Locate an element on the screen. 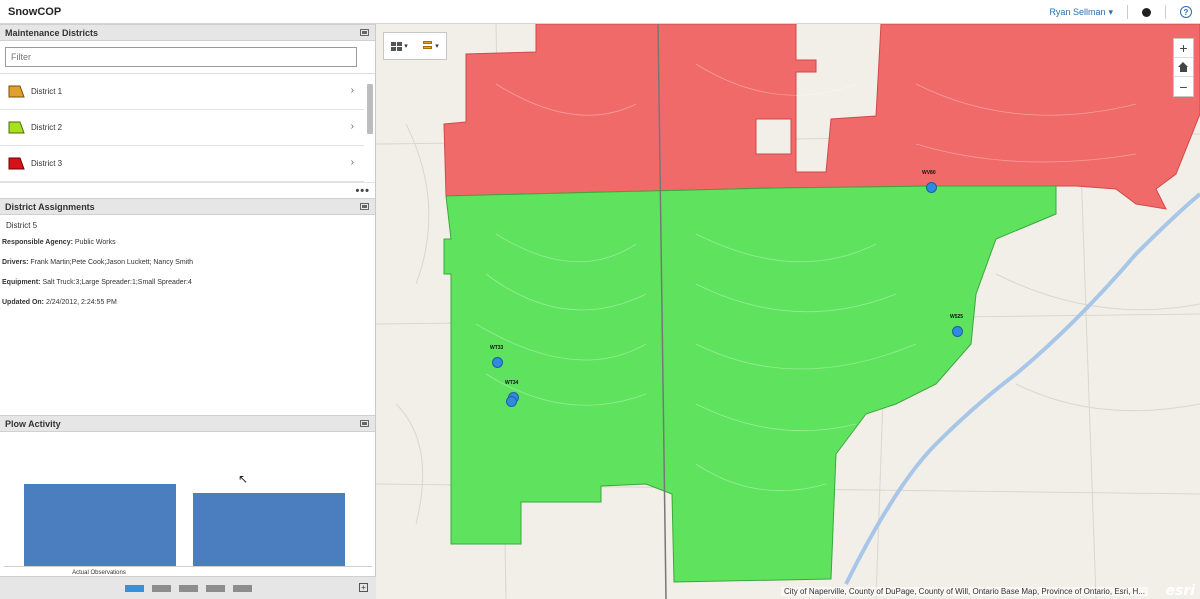 The height and width of the screenshot is (599, 1200). home-icon is located at coordinates (1183, 67).